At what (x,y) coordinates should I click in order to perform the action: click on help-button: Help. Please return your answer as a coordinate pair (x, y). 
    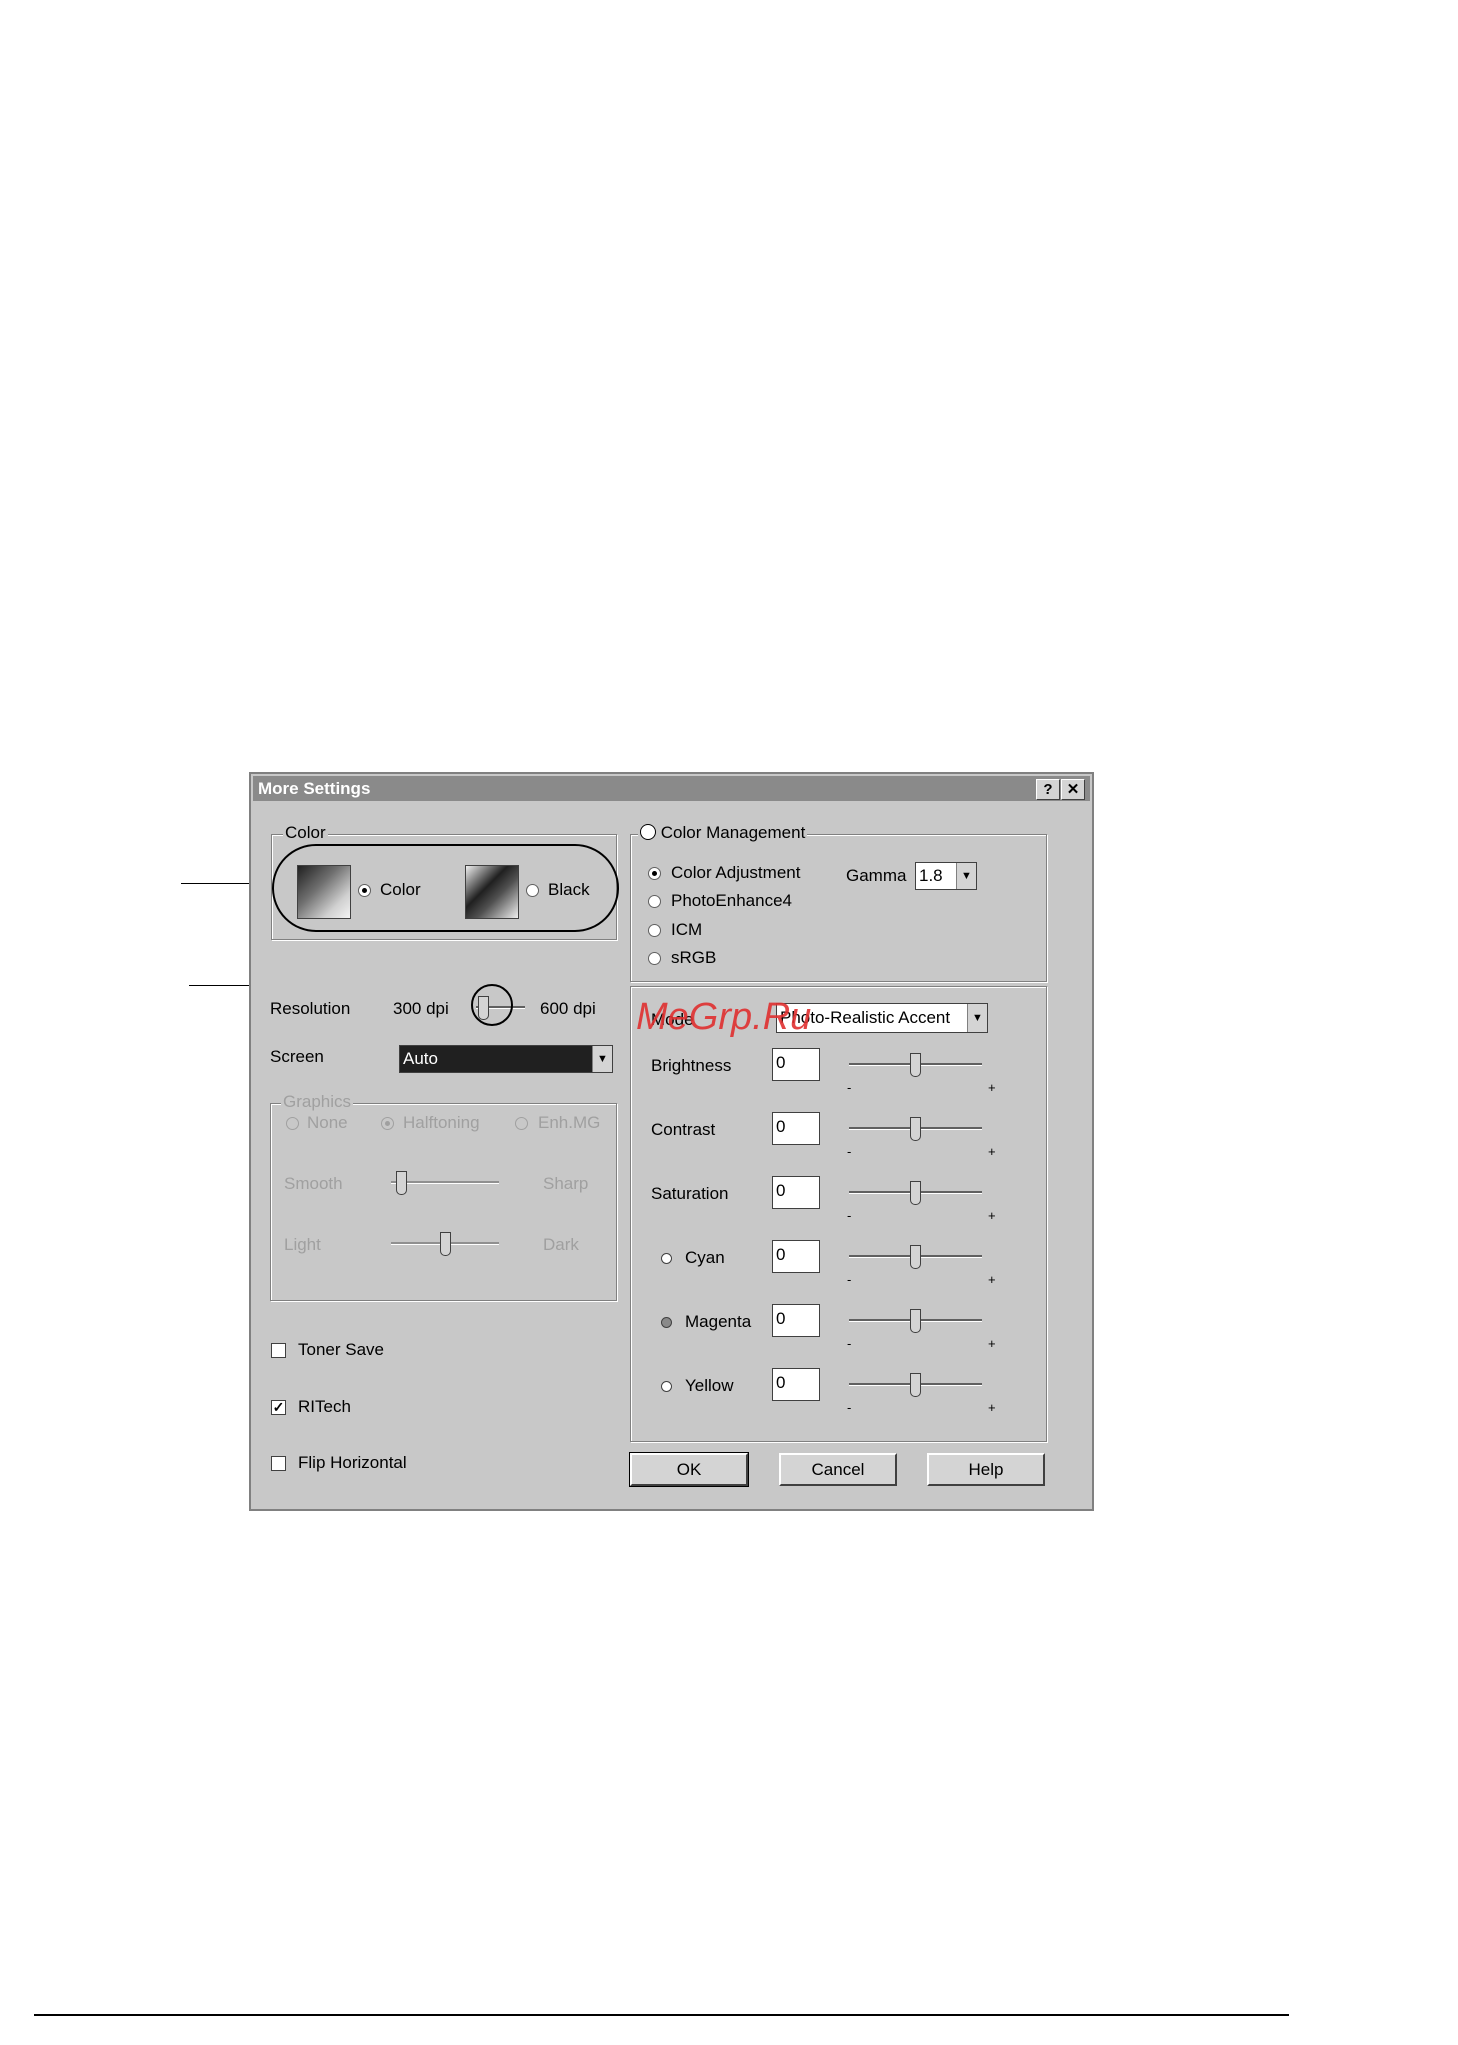
    Looking at the image, I should click on (986, 1469).